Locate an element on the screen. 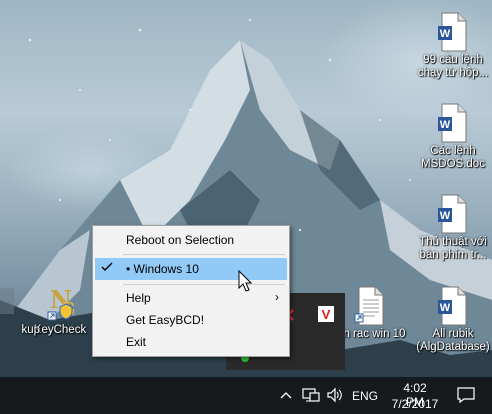 This screenshot has height=414, width=492. input-language-indicator: ENG is located at coordinates (365, 396).